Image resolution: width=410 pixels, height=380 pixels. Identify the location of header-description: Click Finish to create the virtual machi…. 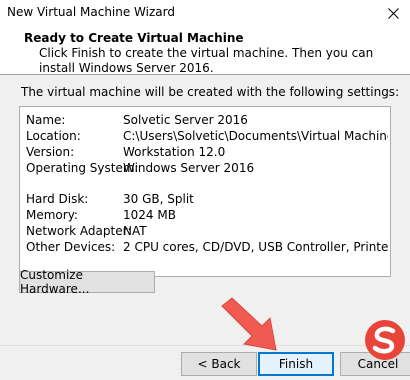
(206, 60).